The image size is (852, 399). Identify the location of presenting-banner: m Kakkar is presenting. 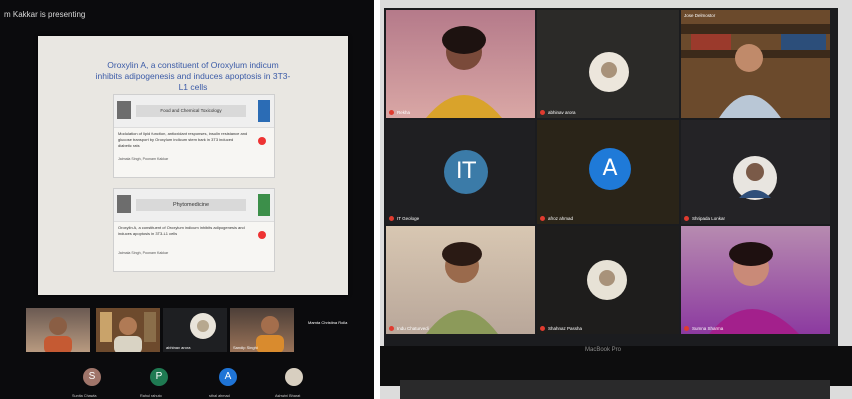
(45, 14).